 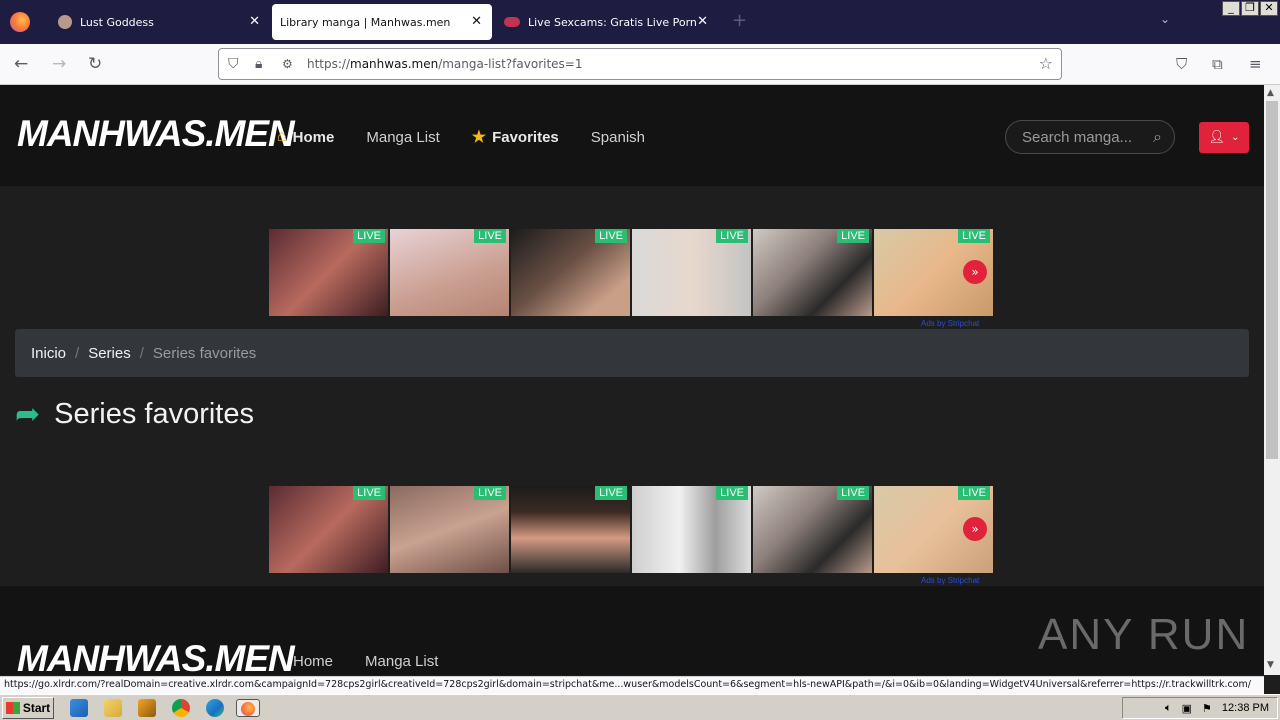 What do you see at coordinates (1270, 93) in the screenshot?
I see `scroll-up-icon: ▲` at bounding box center [1270, 93].